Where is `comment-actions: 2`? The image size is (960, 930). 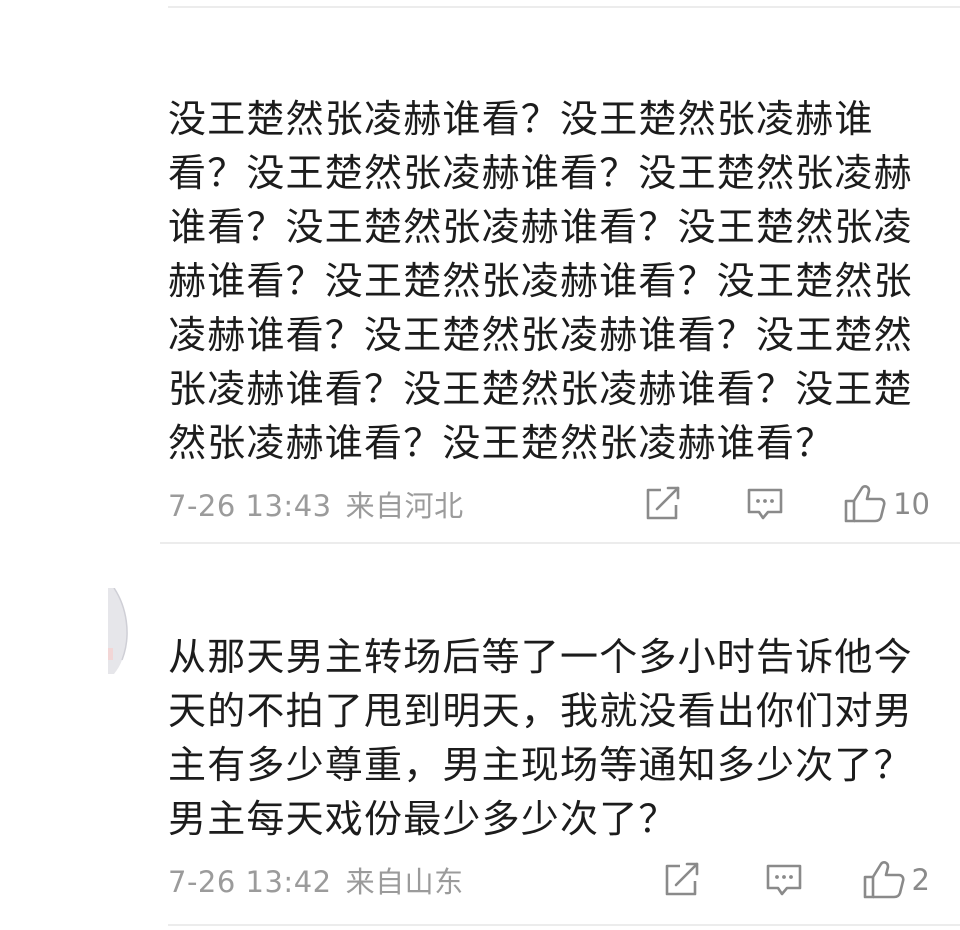 comment-actions: 2 is located at coordinates (796, 880).